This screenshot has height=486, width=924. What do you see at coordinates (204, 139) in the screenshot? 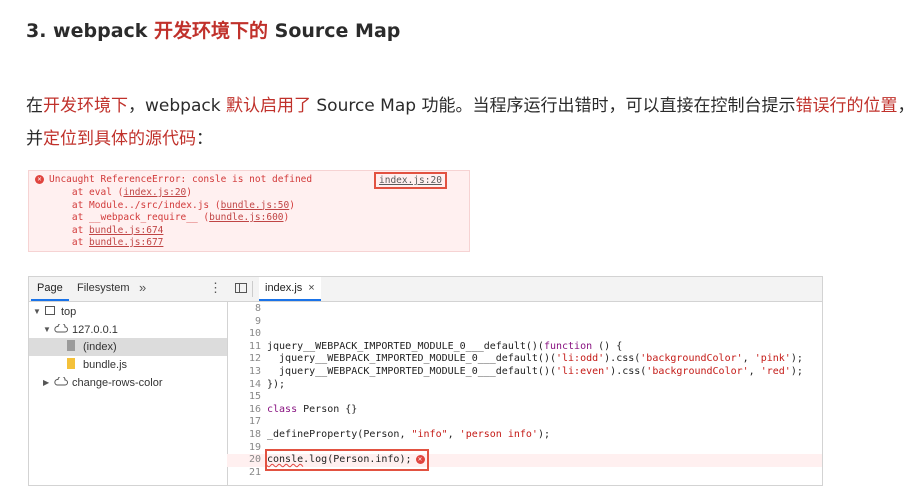
I see `para-text: ：` at bounding box center [204, 139].